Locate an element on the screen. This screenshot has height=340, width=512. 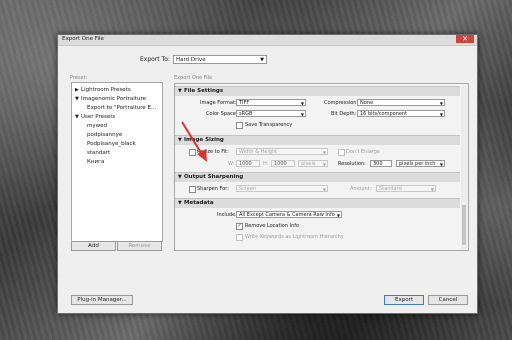
width-label: W: is located at coordinates (231, 164).